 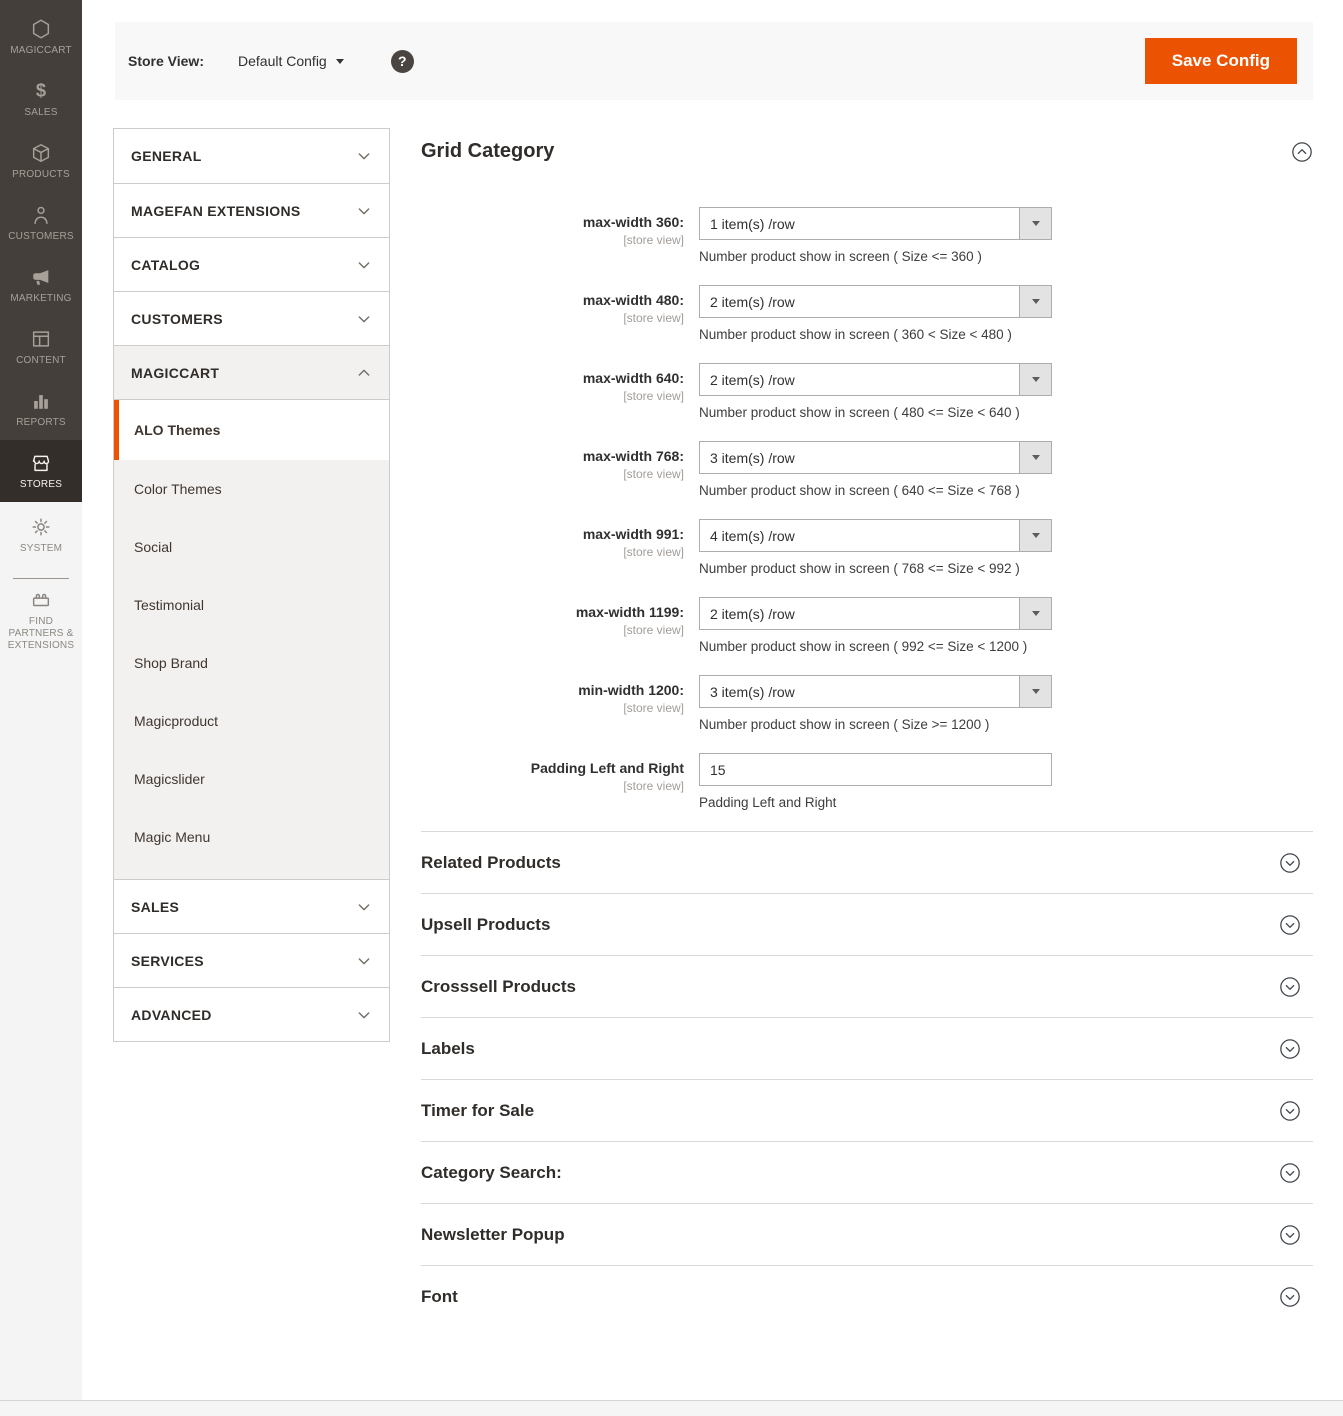 What do you see at coordinates (41, 409) in the screenshot?
I see `sidebar-item-reports: REPORTS` at bounding box center [41, 409].